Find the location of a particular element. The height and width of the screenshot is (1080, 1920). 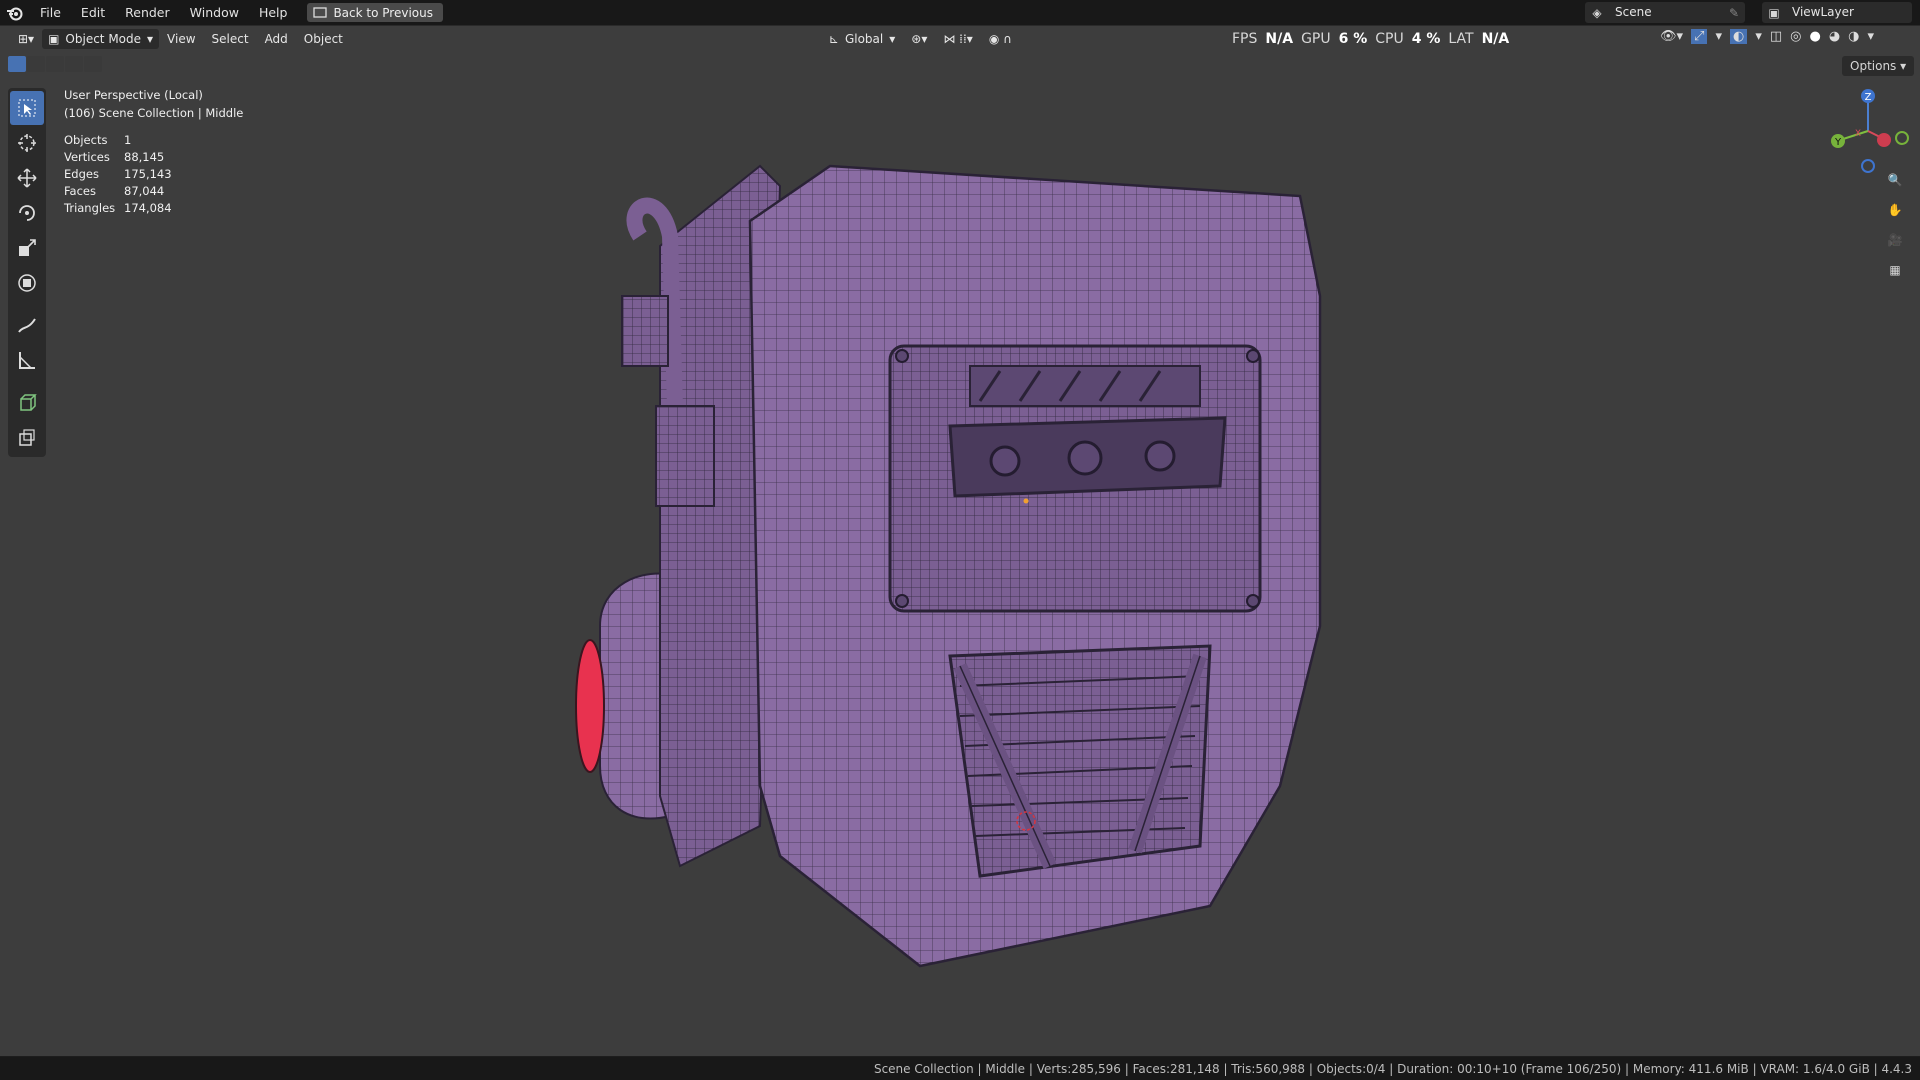

menu-file: File is located at coordinates (50, 12).